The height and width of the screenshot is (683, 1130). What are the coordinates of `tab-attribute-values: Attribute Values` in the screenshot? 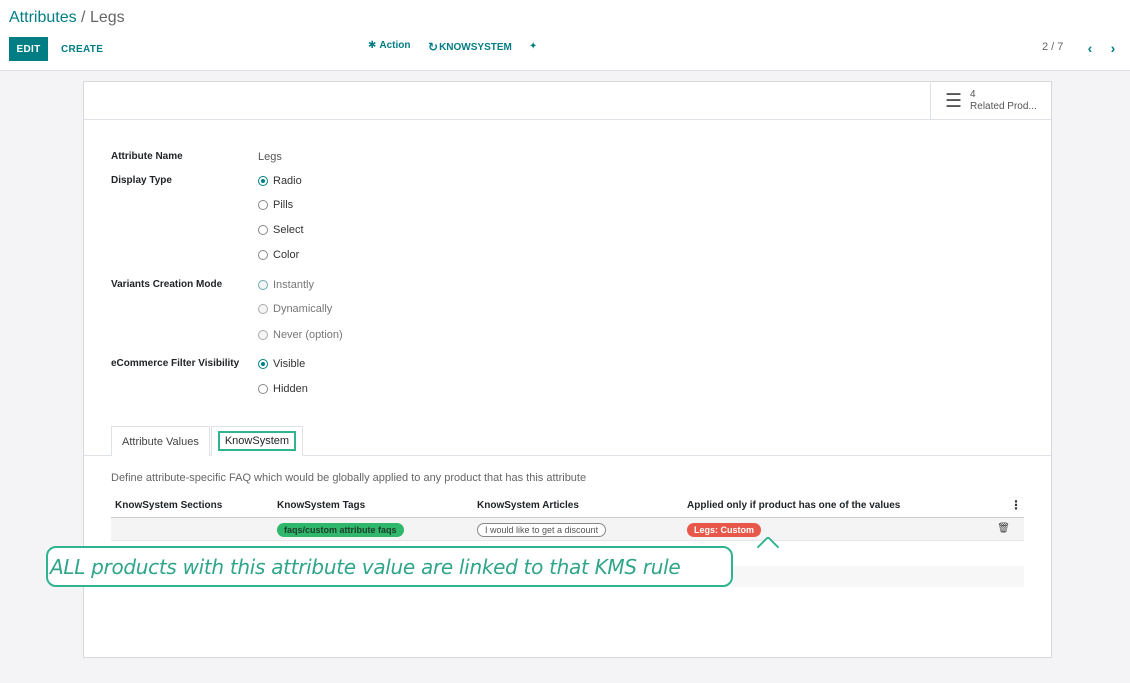 It's located at (160, 441).